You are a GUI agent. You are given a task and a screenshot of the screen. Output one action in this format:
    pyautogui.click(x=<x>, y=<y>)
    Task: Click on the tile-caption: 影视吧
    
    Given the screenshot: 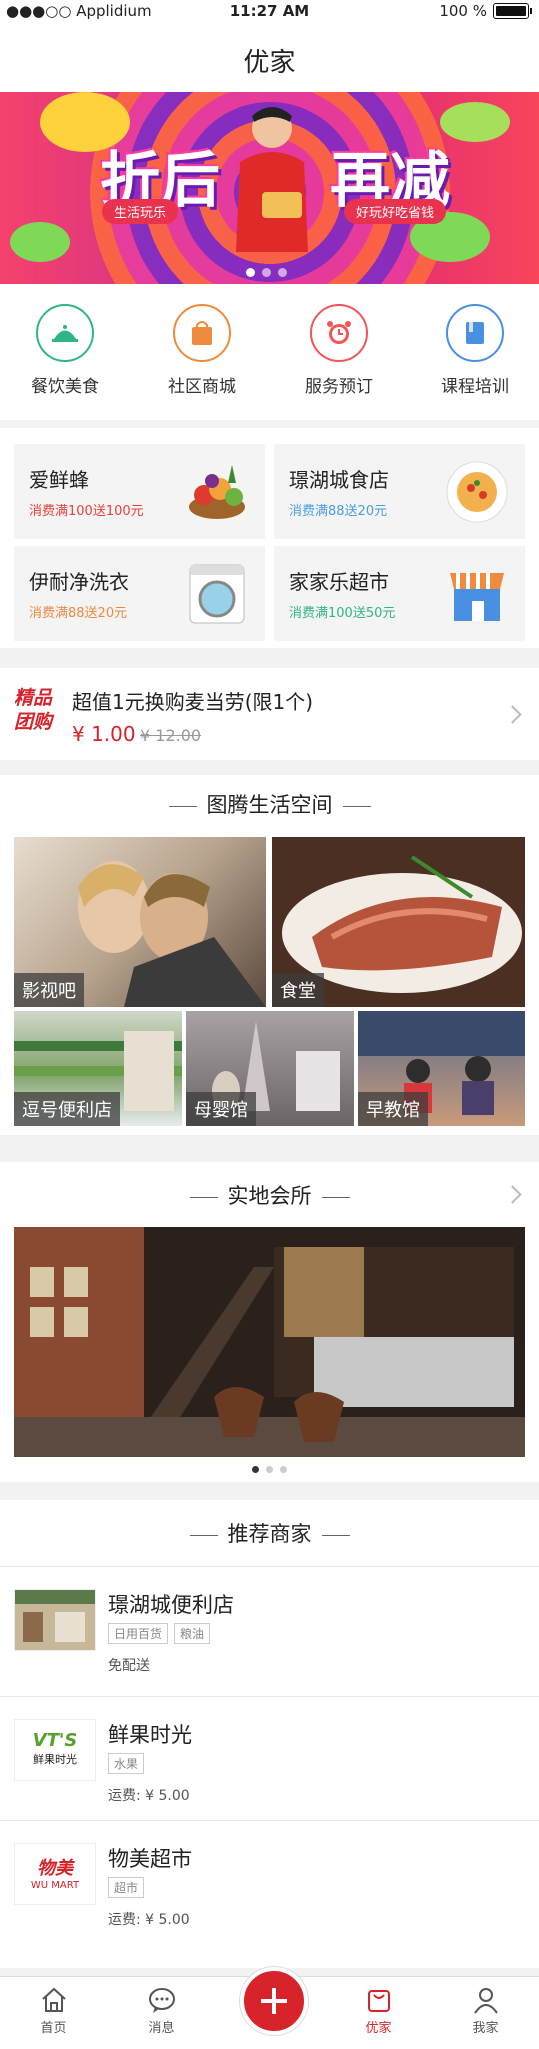 What is the action you would take?
    pyautogui.click(x=49, y=990)
    